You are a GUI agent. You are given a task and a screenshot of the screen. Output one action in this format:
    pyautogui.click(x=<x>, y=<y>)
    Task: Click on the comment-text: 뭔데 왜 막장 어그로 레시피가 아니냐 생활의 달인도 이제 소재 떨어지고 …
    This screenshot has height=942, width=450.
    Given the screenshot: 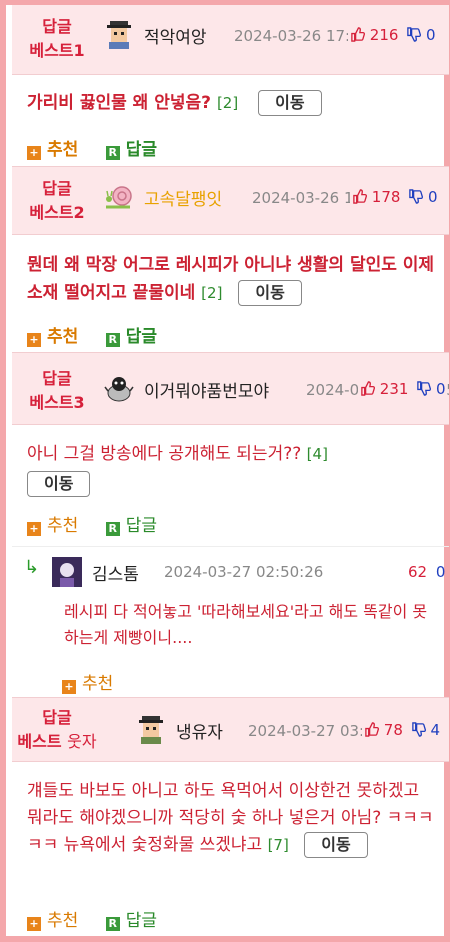 What is the action you would take?
    pyautogui.click(x=233, y=279)
    